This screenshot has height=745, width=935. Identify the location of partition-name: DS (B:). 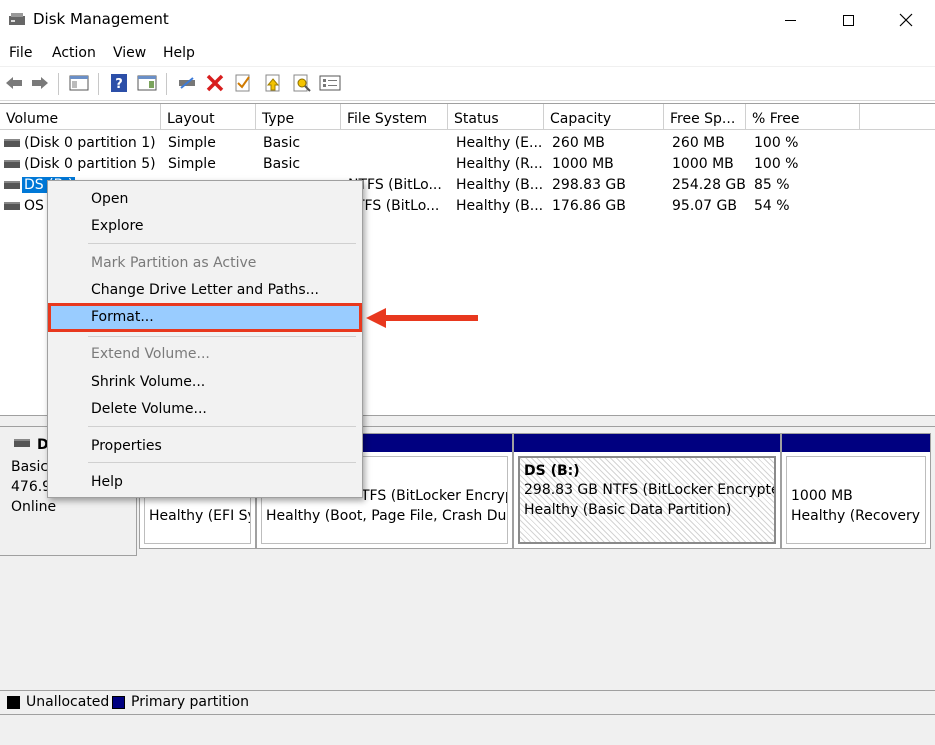
(552, 471).